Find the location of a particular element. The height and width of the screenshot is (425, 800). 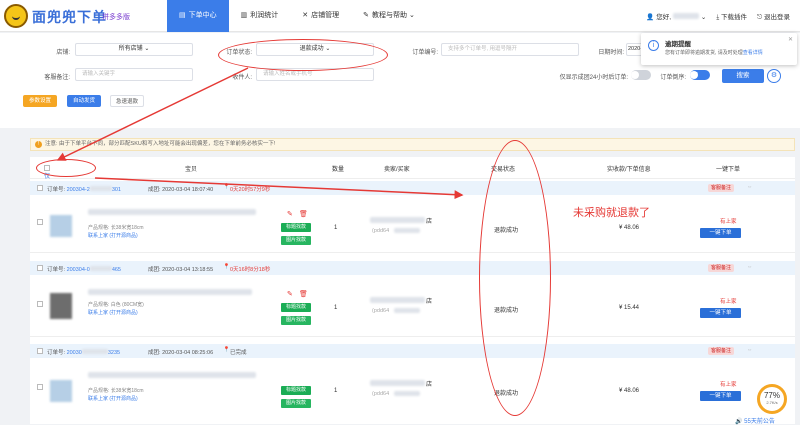

speaker-icon: 🔊 is located at coordinates (739, 422).